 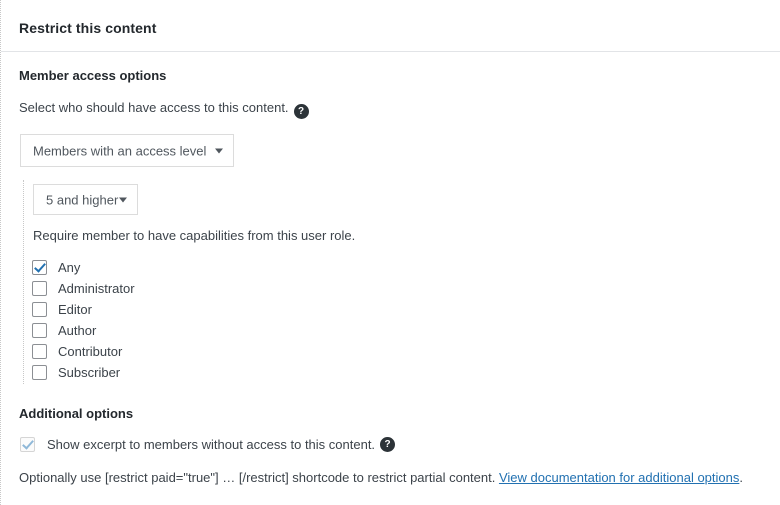 I want to click on access-level-select: 5 and higher, so click(x=85, y=199).